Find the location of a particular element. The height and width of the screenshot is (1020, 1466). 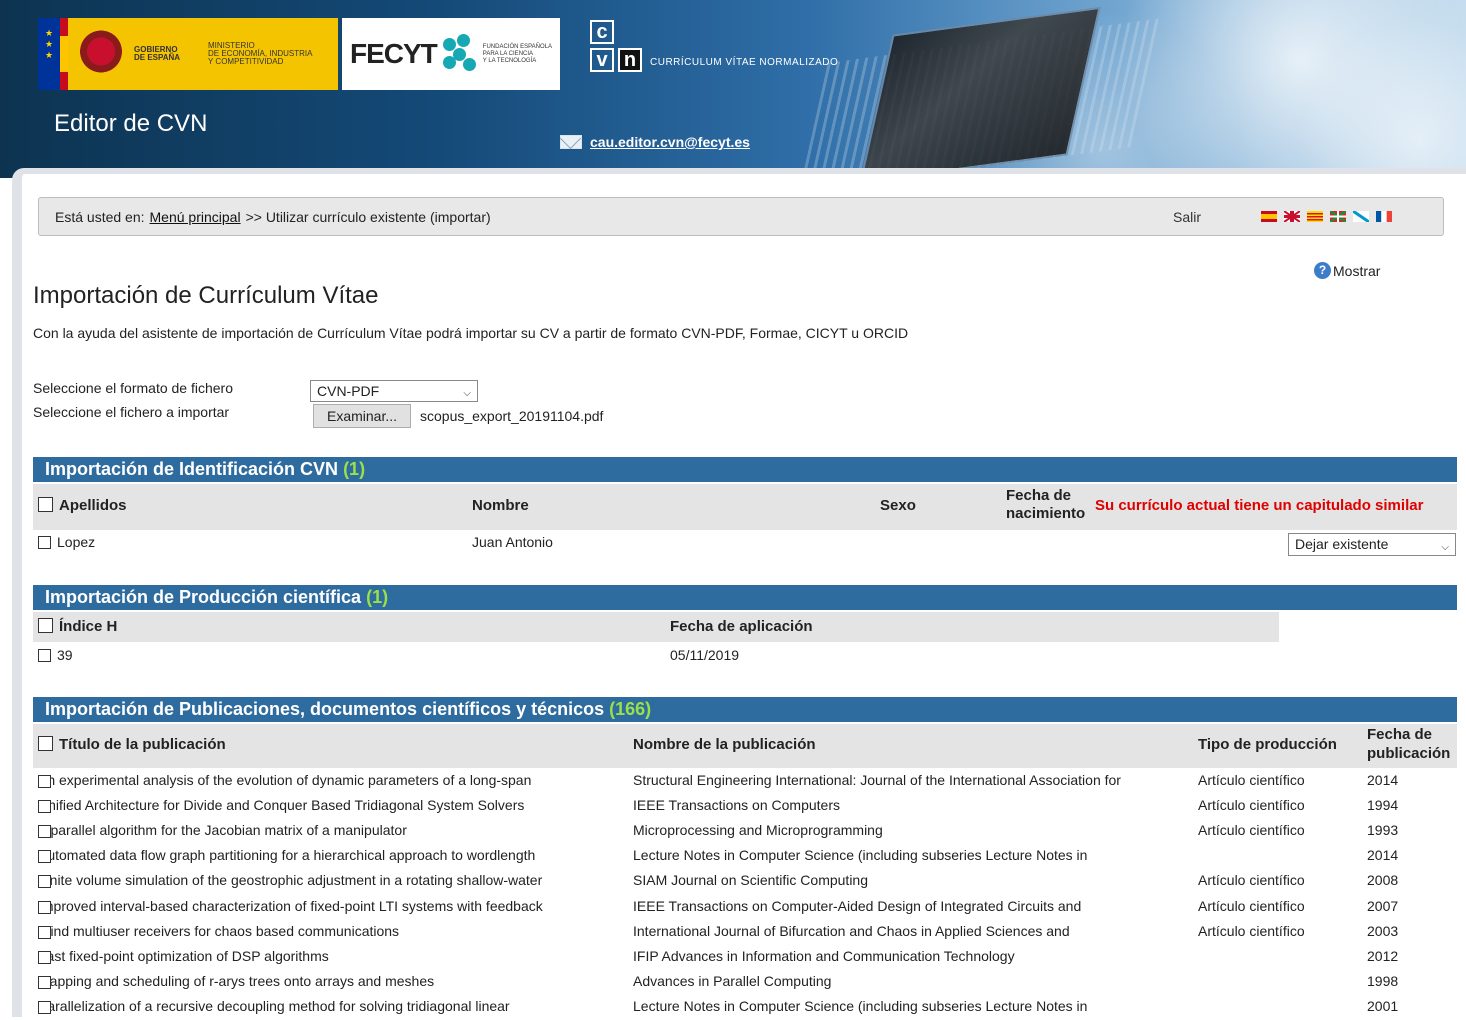

publication-fecha: 1993 is located at coordinates (1383, 830).